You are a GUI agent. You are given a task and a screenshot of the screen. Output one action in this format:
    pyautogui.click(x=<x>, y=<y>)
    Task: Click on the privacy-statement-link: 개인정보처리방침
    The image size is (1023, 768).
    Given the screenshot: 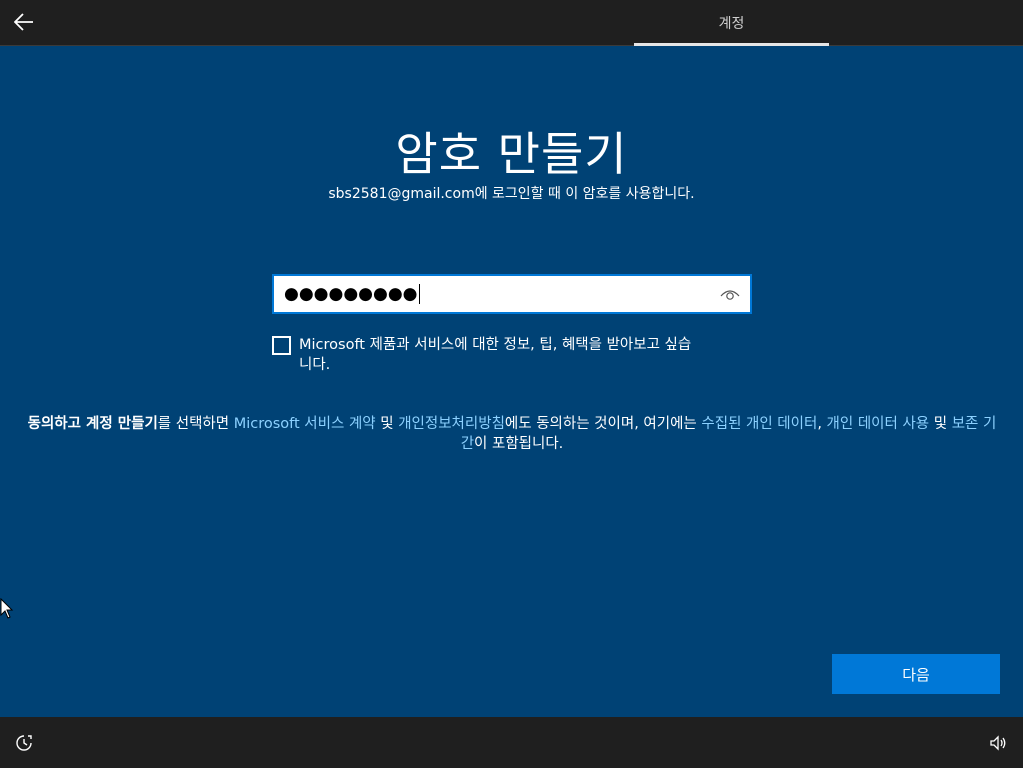 What is the action you would take?
    pyautogui.click(x=451, y=424)
    